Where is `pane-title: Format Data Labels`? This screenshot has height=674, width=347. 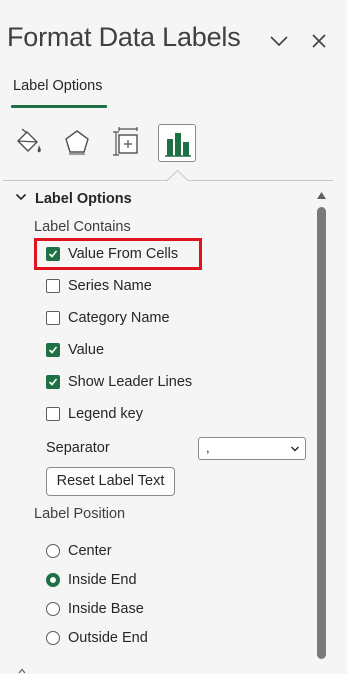 pane-title: Format Data Labels is located at coordinates (124, 37).